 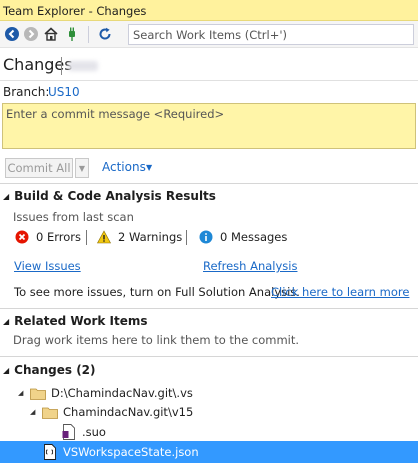 I want to click on file-icon, so click(x=69, y=432).